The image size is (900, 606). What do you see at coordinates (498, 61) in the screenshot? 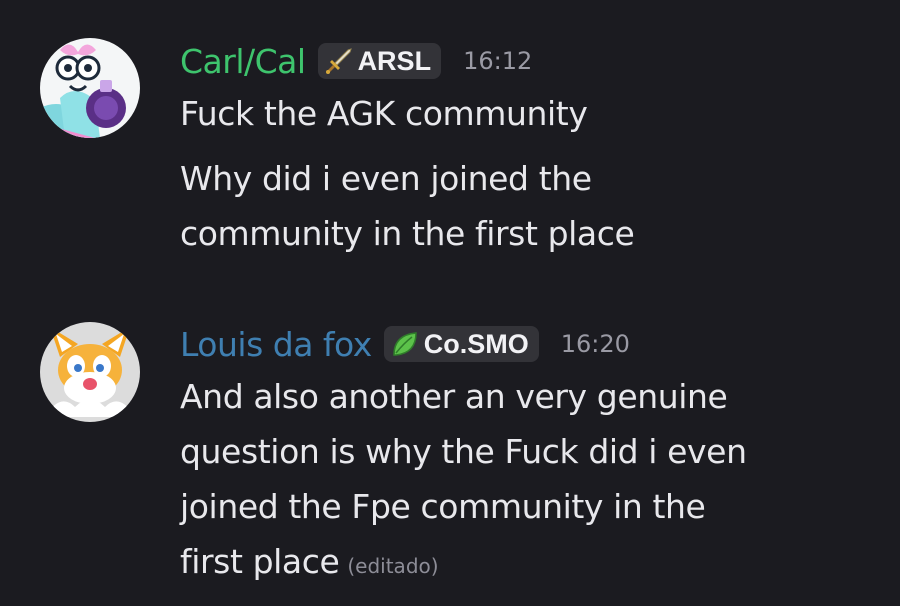
I see `timestamp: 16:12` at bounding box center [498, 61].